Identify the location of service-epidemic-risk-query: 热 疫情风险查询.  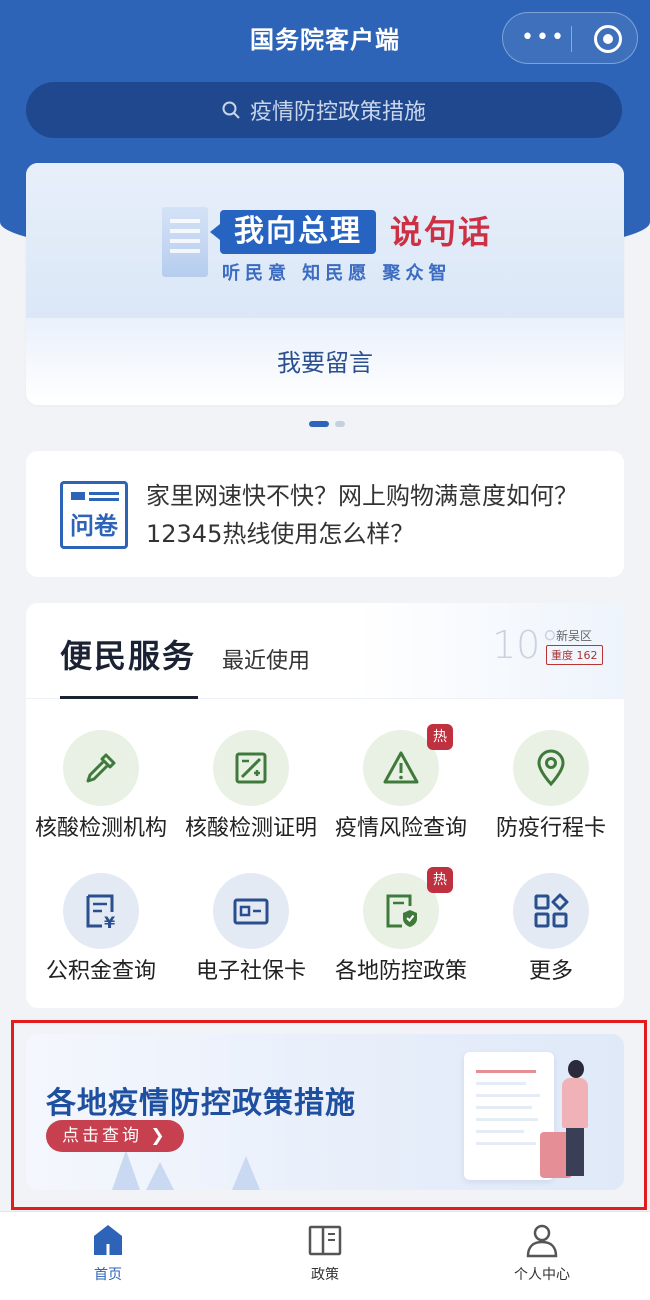
(401, 787).